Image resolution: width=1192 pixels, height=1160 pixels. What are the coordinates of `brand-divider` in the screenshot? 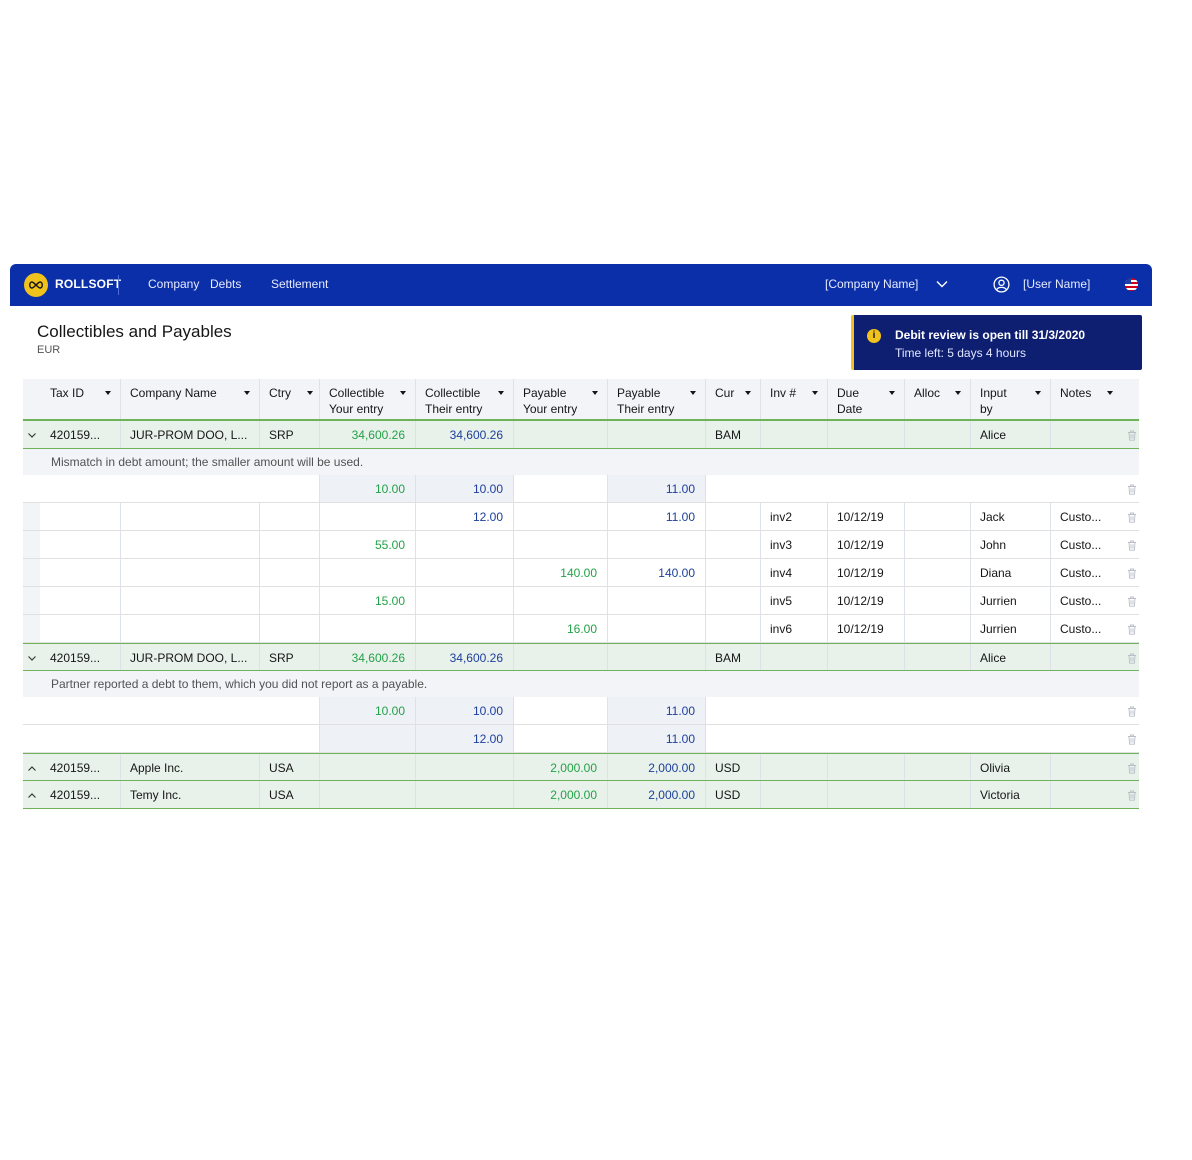 It's located at (118, 285).